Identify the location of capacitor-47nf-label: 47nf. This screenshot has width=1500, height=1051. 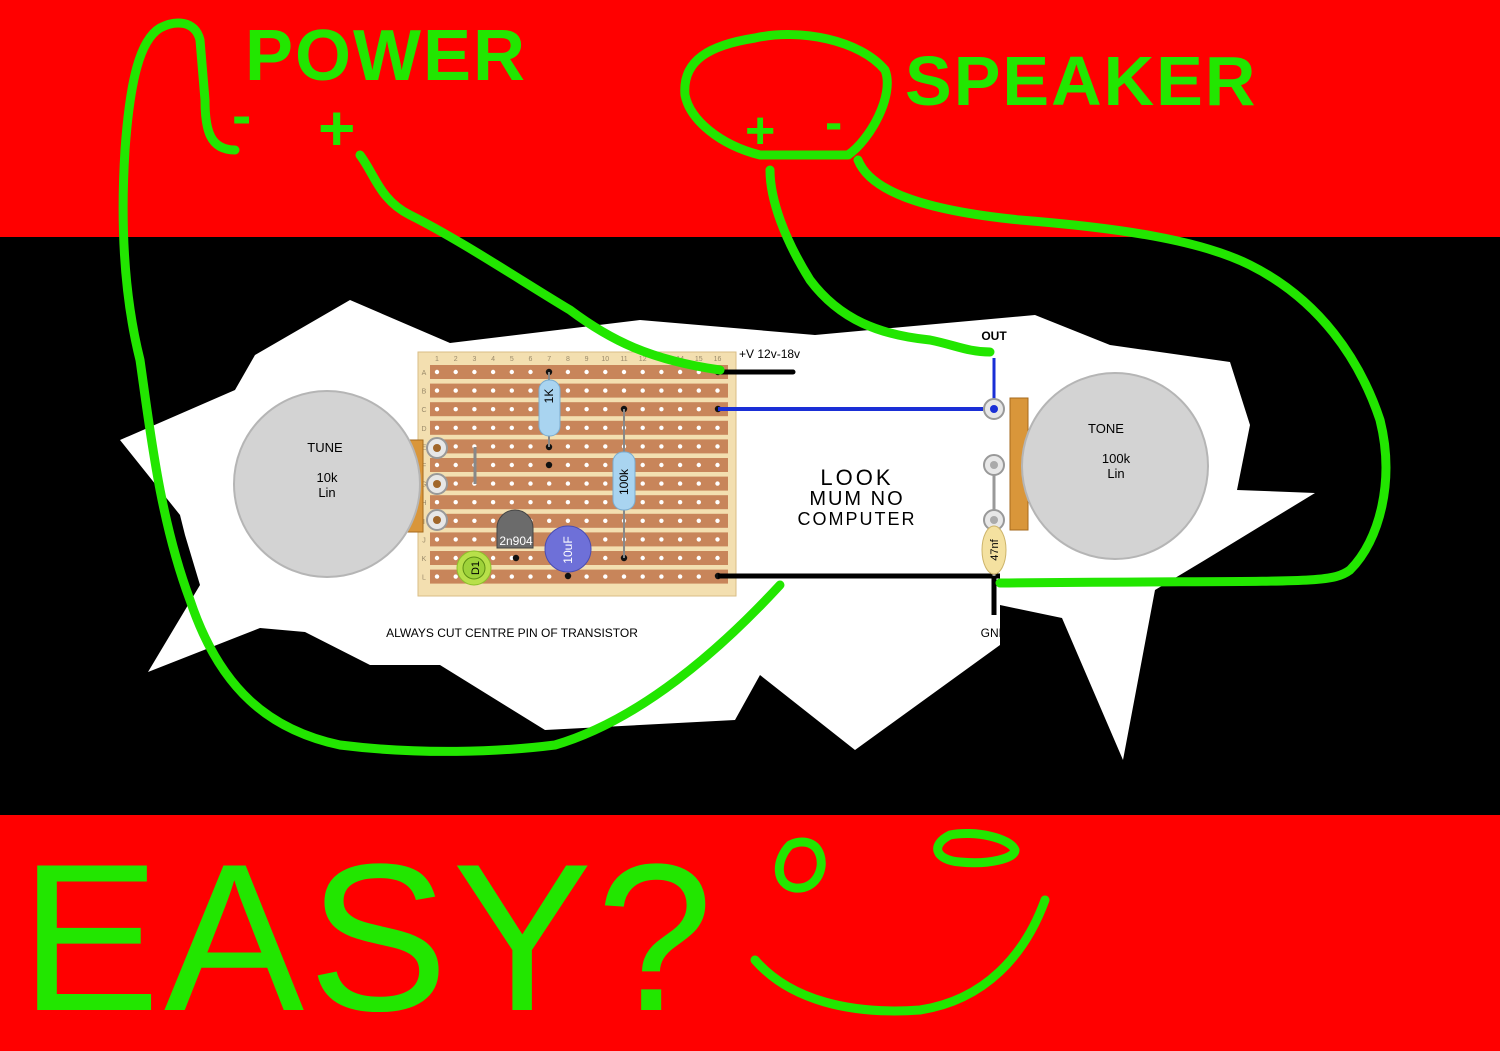
(995, 549).